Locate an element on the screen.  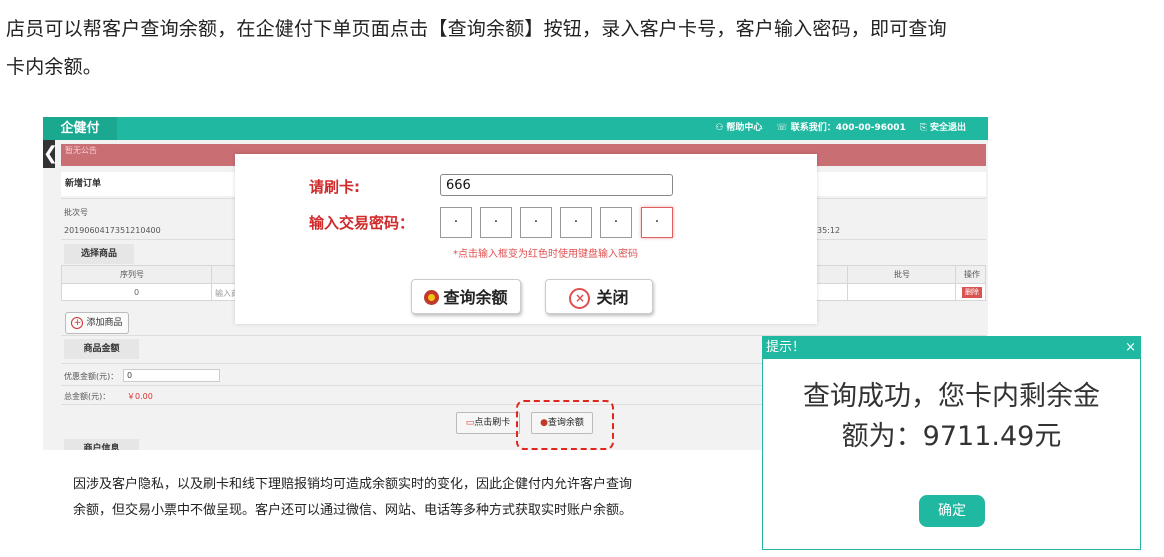
help-link: ⚇ 帮助中心 is located at coordinates (738, 128).